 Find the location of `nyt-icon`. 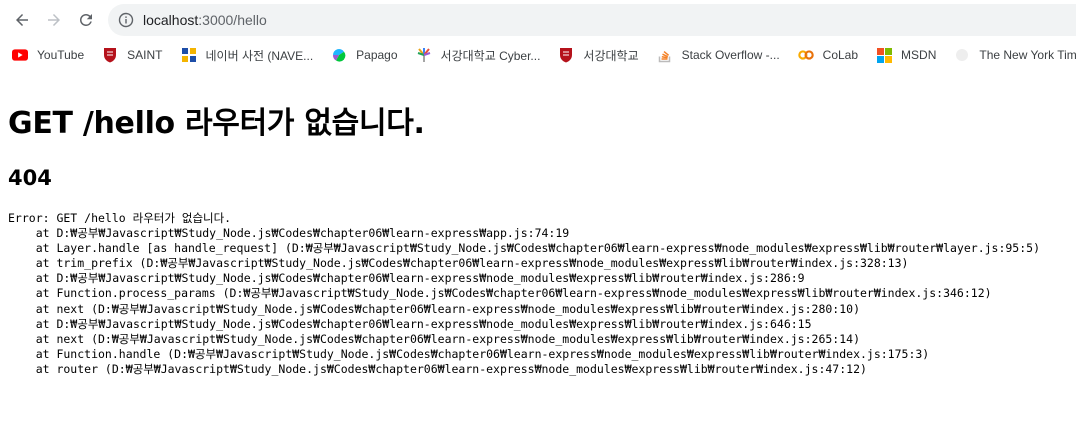

nyt-icon is located at coordinates (962, 55).